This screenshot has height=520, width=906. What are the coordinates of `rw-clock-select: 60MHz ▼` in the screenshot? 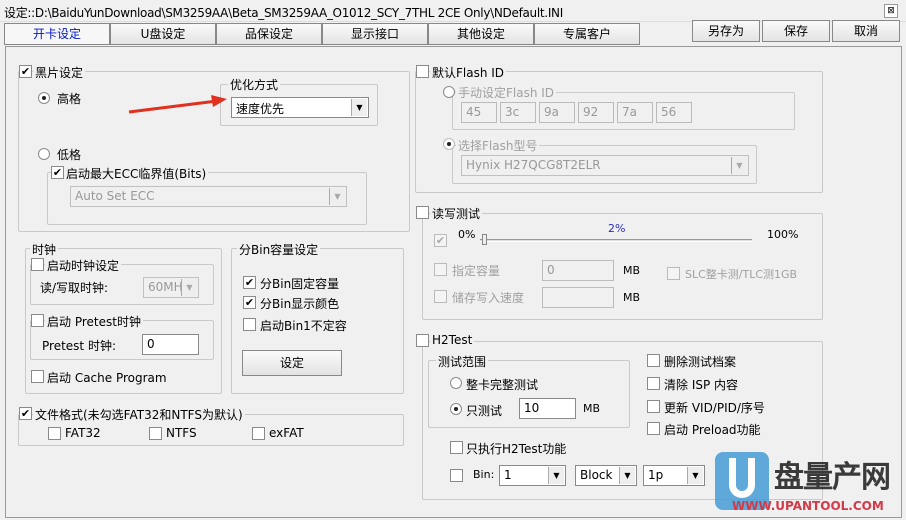 It's located at (171, 287).